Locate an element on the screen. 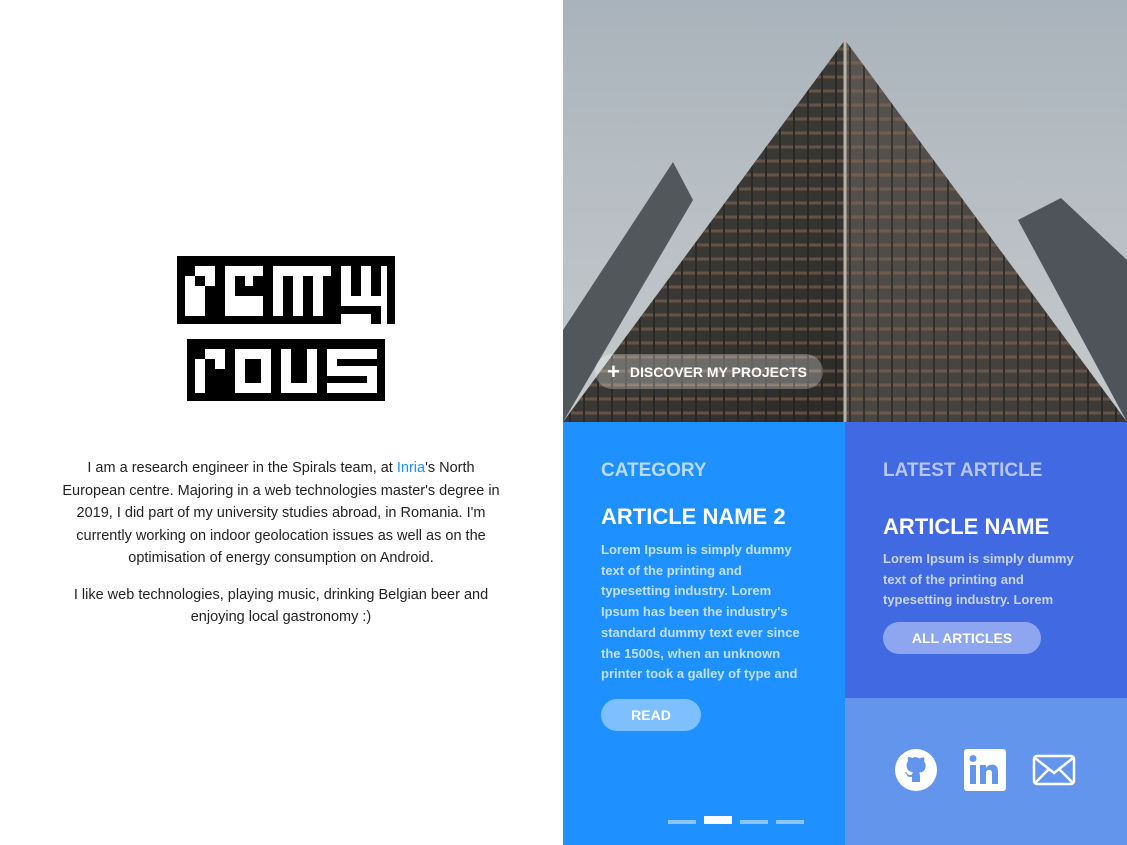 The image size is (1127, 845). social-links is located at coordinates (986, 771).